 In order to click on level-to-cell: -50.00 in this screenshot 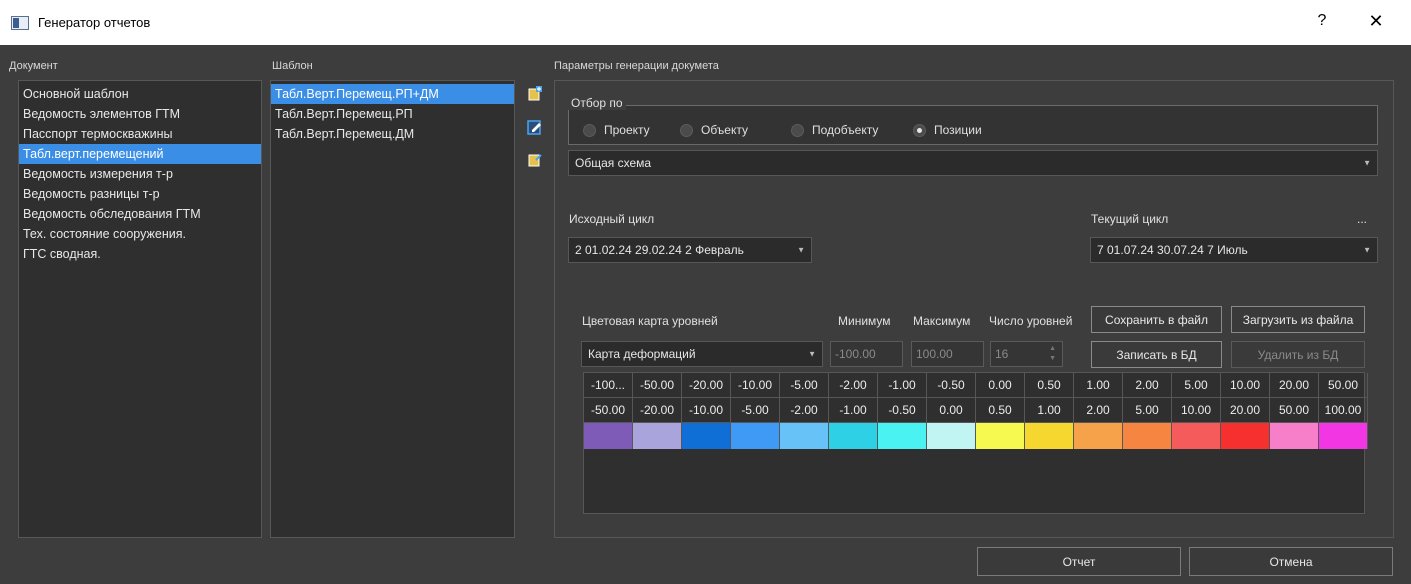, I will do `click(608, 410)`.